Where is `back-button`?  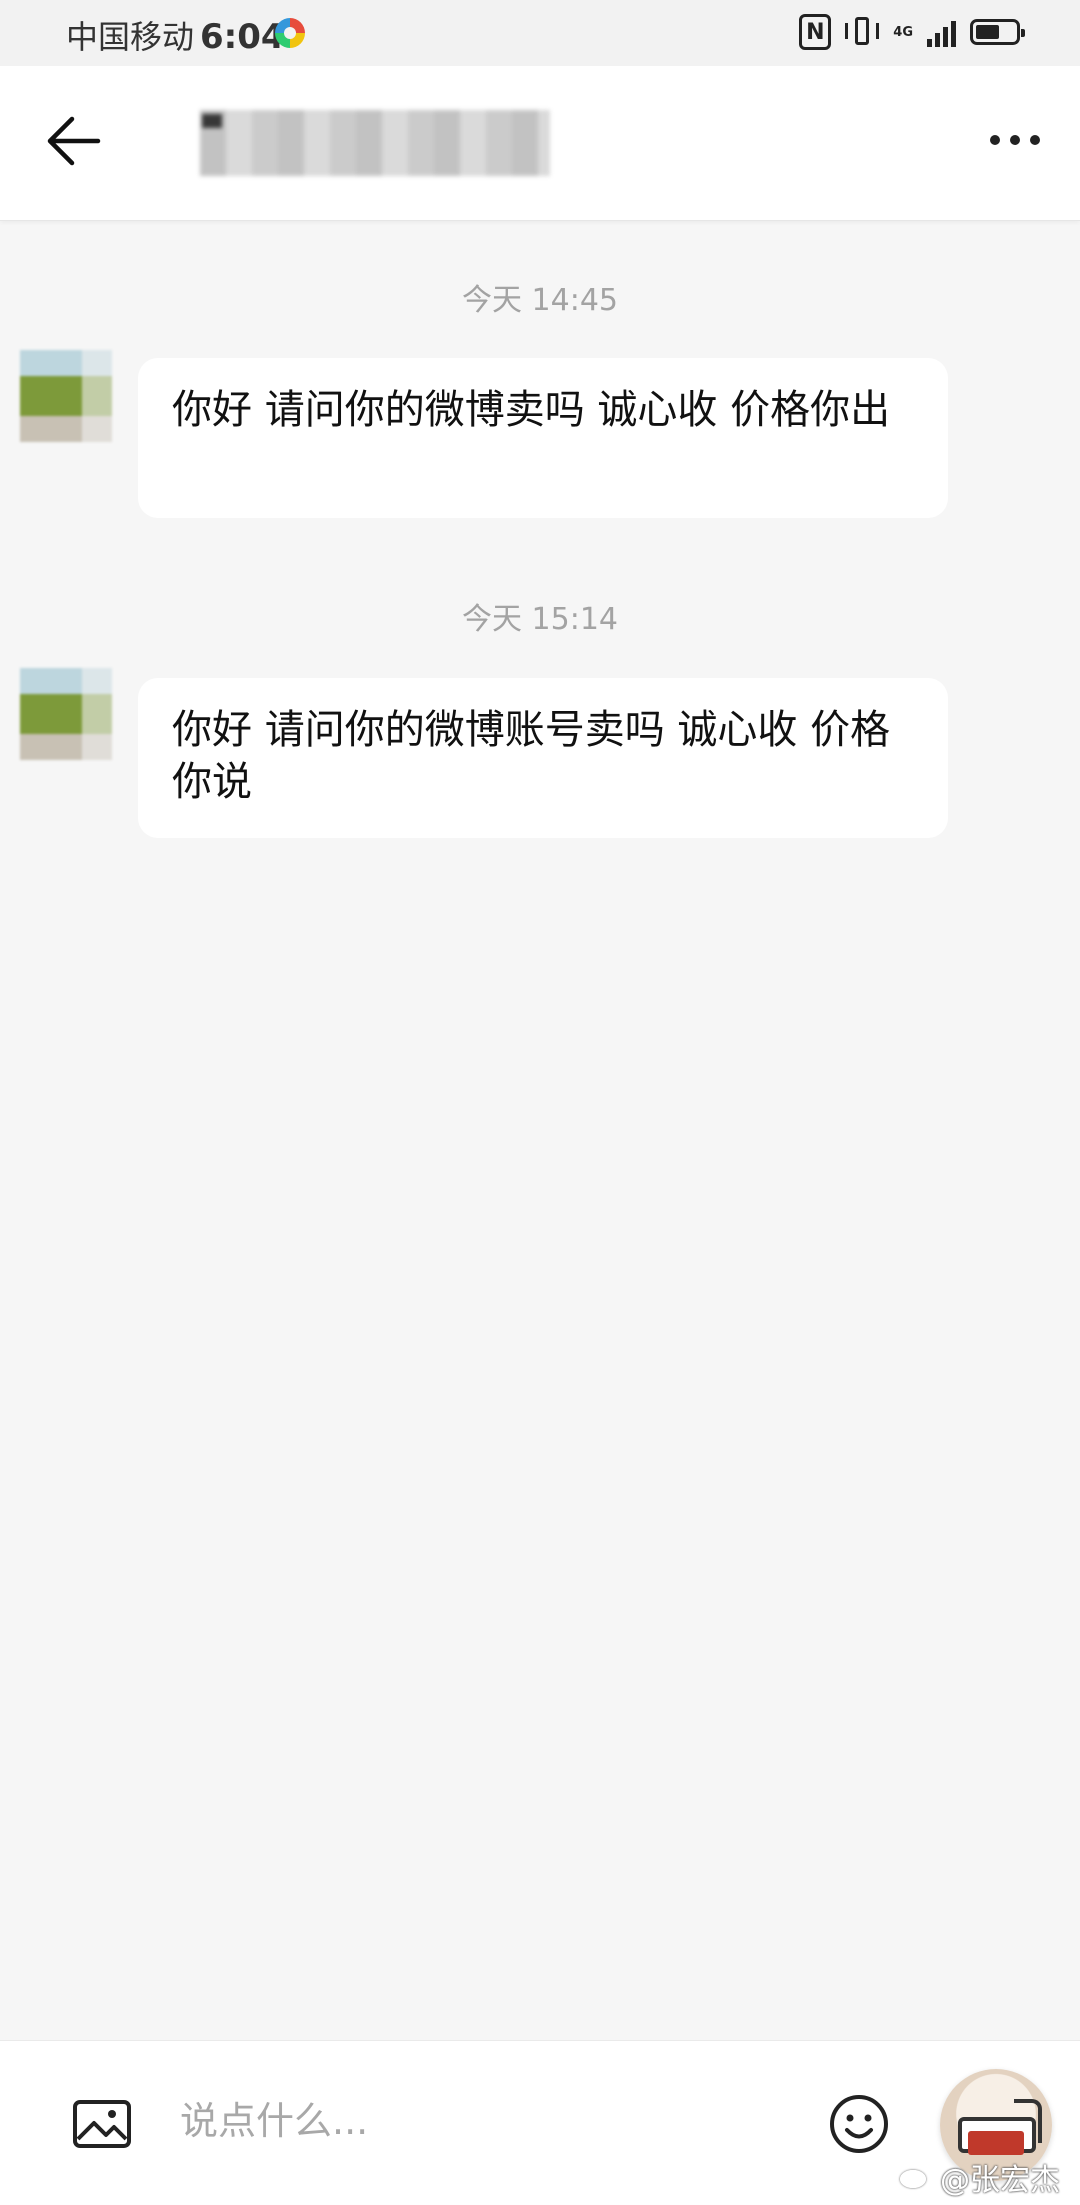
back-button is located at coordinates (80, 141).